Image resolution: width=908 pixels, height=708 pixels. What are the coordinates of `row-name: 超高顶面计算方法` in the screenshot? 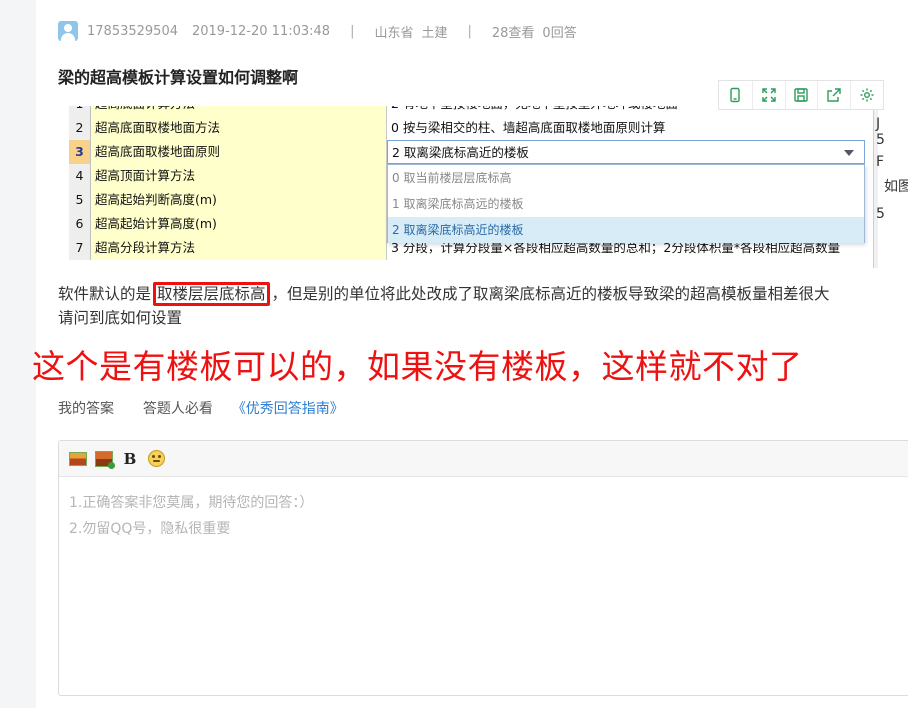 It's located at (239, 176).